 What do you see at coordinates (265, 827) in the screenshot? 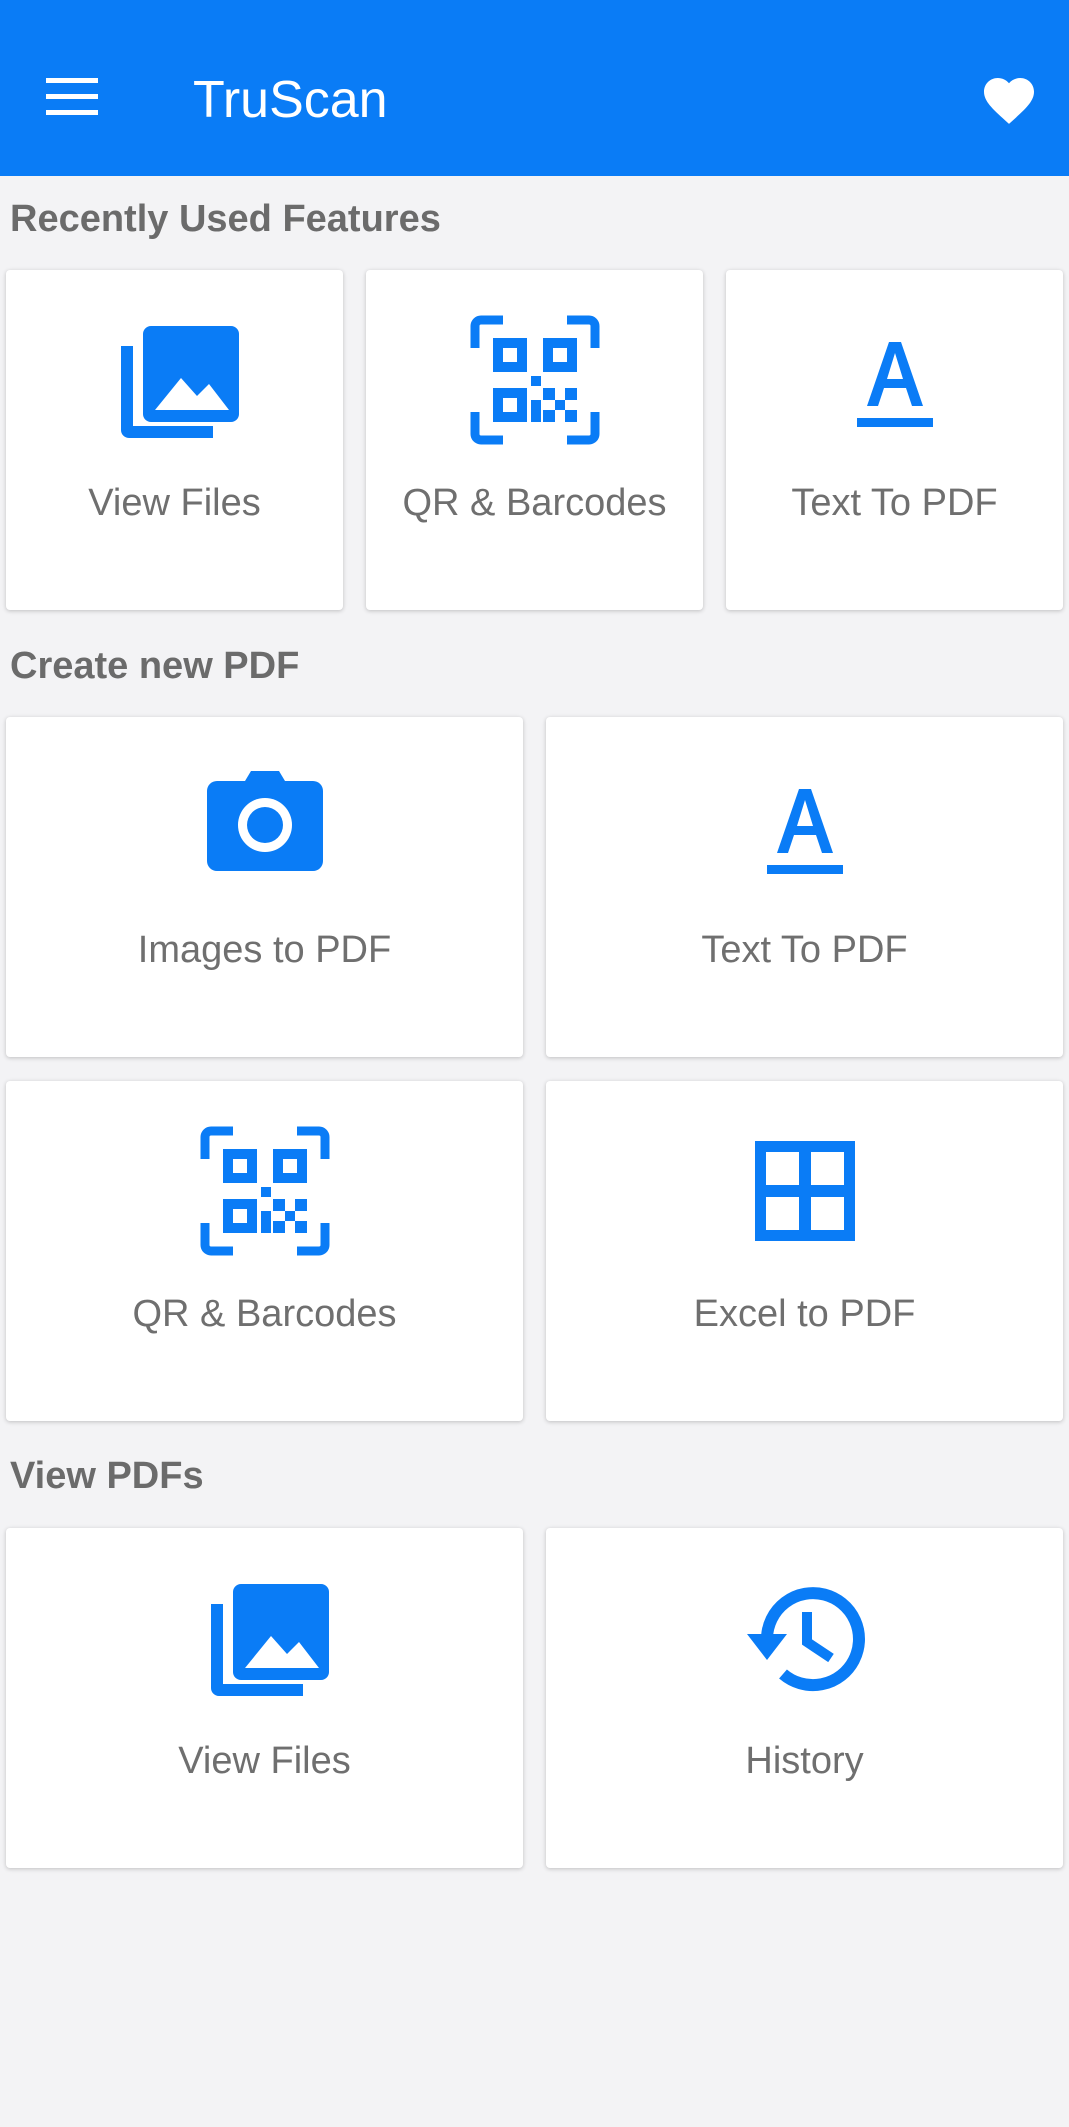
I see `camera-icon` at bounding box center [265, 827].